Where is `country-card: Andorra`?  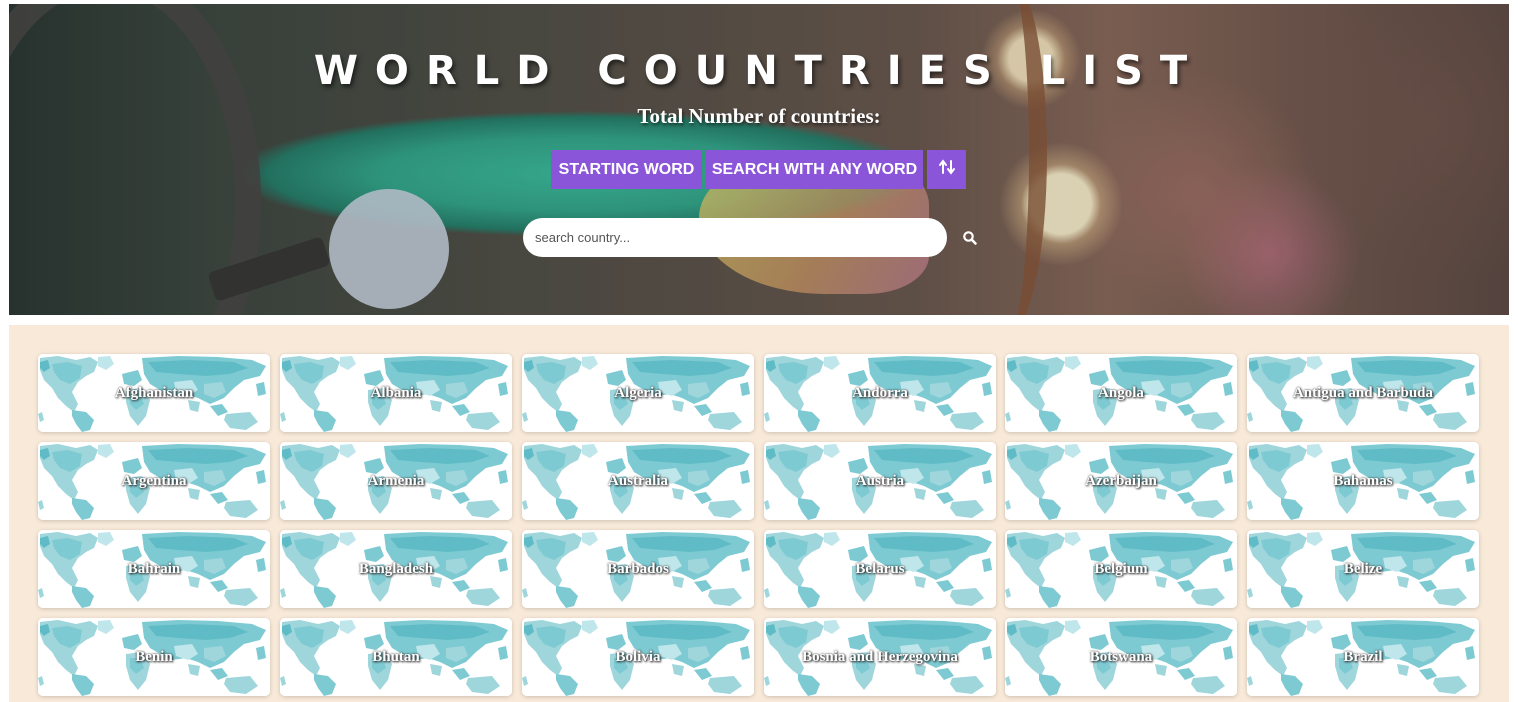 country-card: Andorra is located at coordinates (880, 393).